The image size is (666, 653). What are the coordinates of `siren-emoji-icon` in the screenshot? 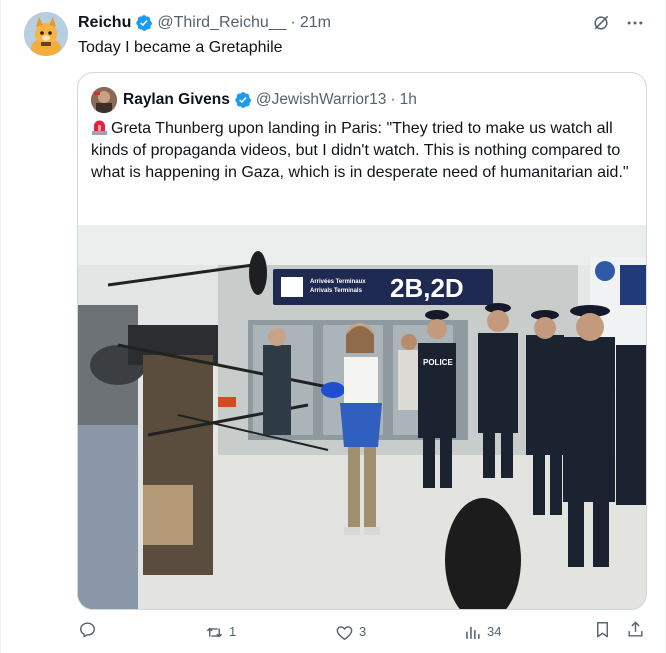 It's located at (99, 127).